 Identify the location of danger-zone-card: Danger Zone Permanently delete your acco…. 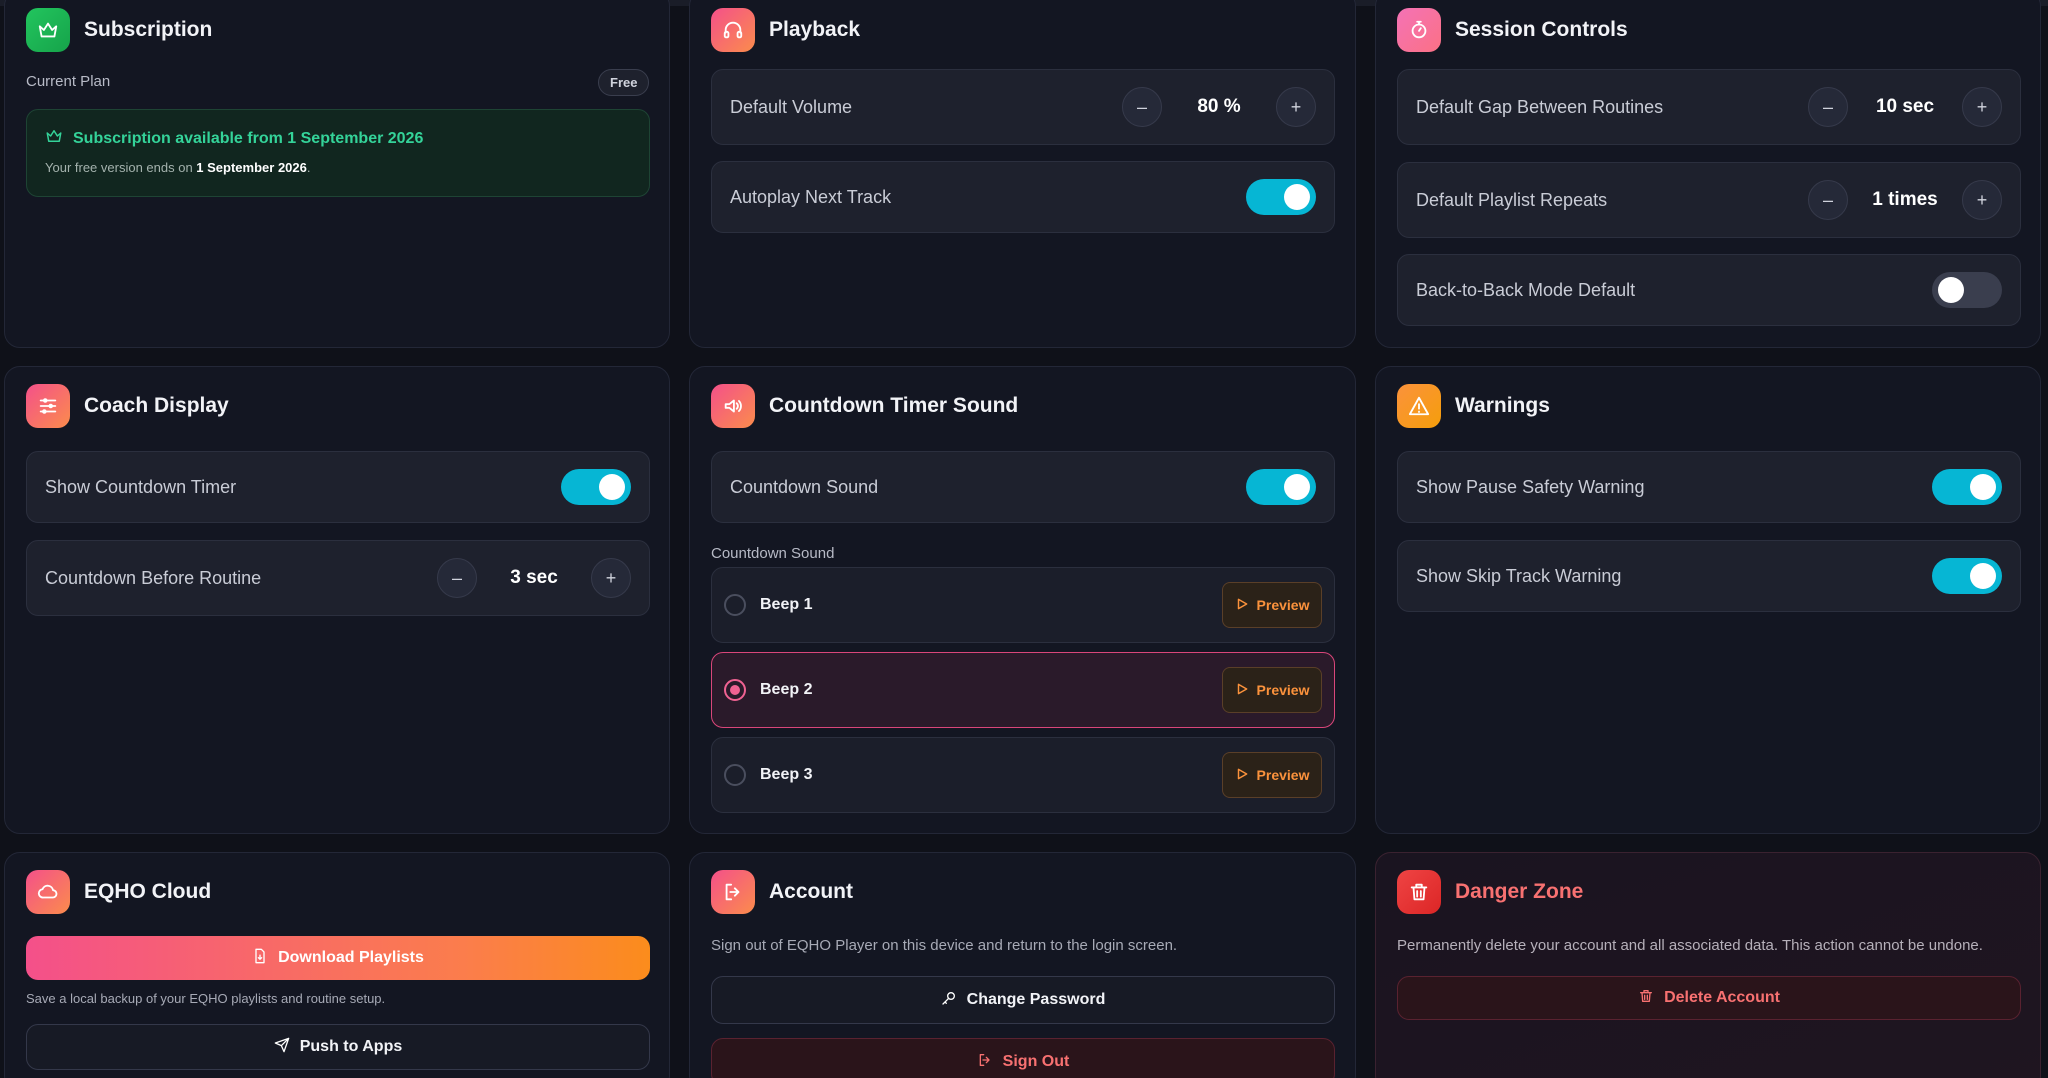
(1708, 965).